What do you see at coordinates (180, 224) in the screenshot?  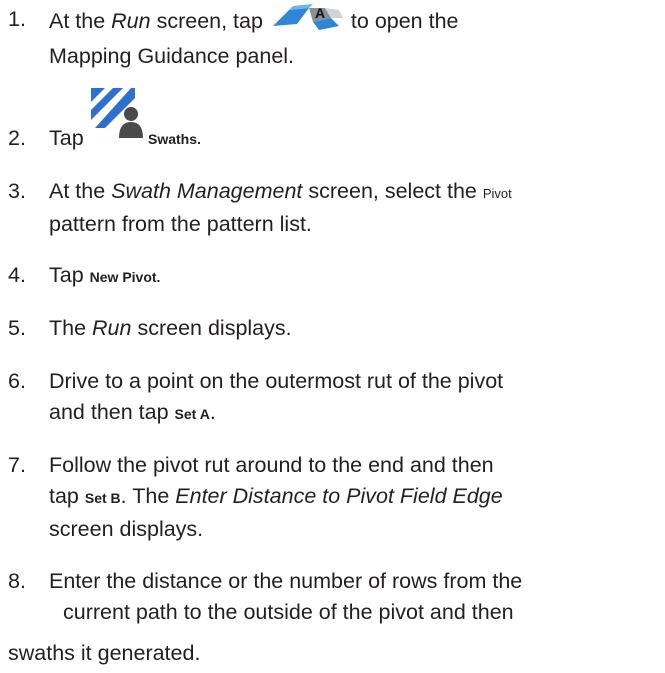 I see `step-text: pattern from the pattern list.` at bounding box center [180, 224].